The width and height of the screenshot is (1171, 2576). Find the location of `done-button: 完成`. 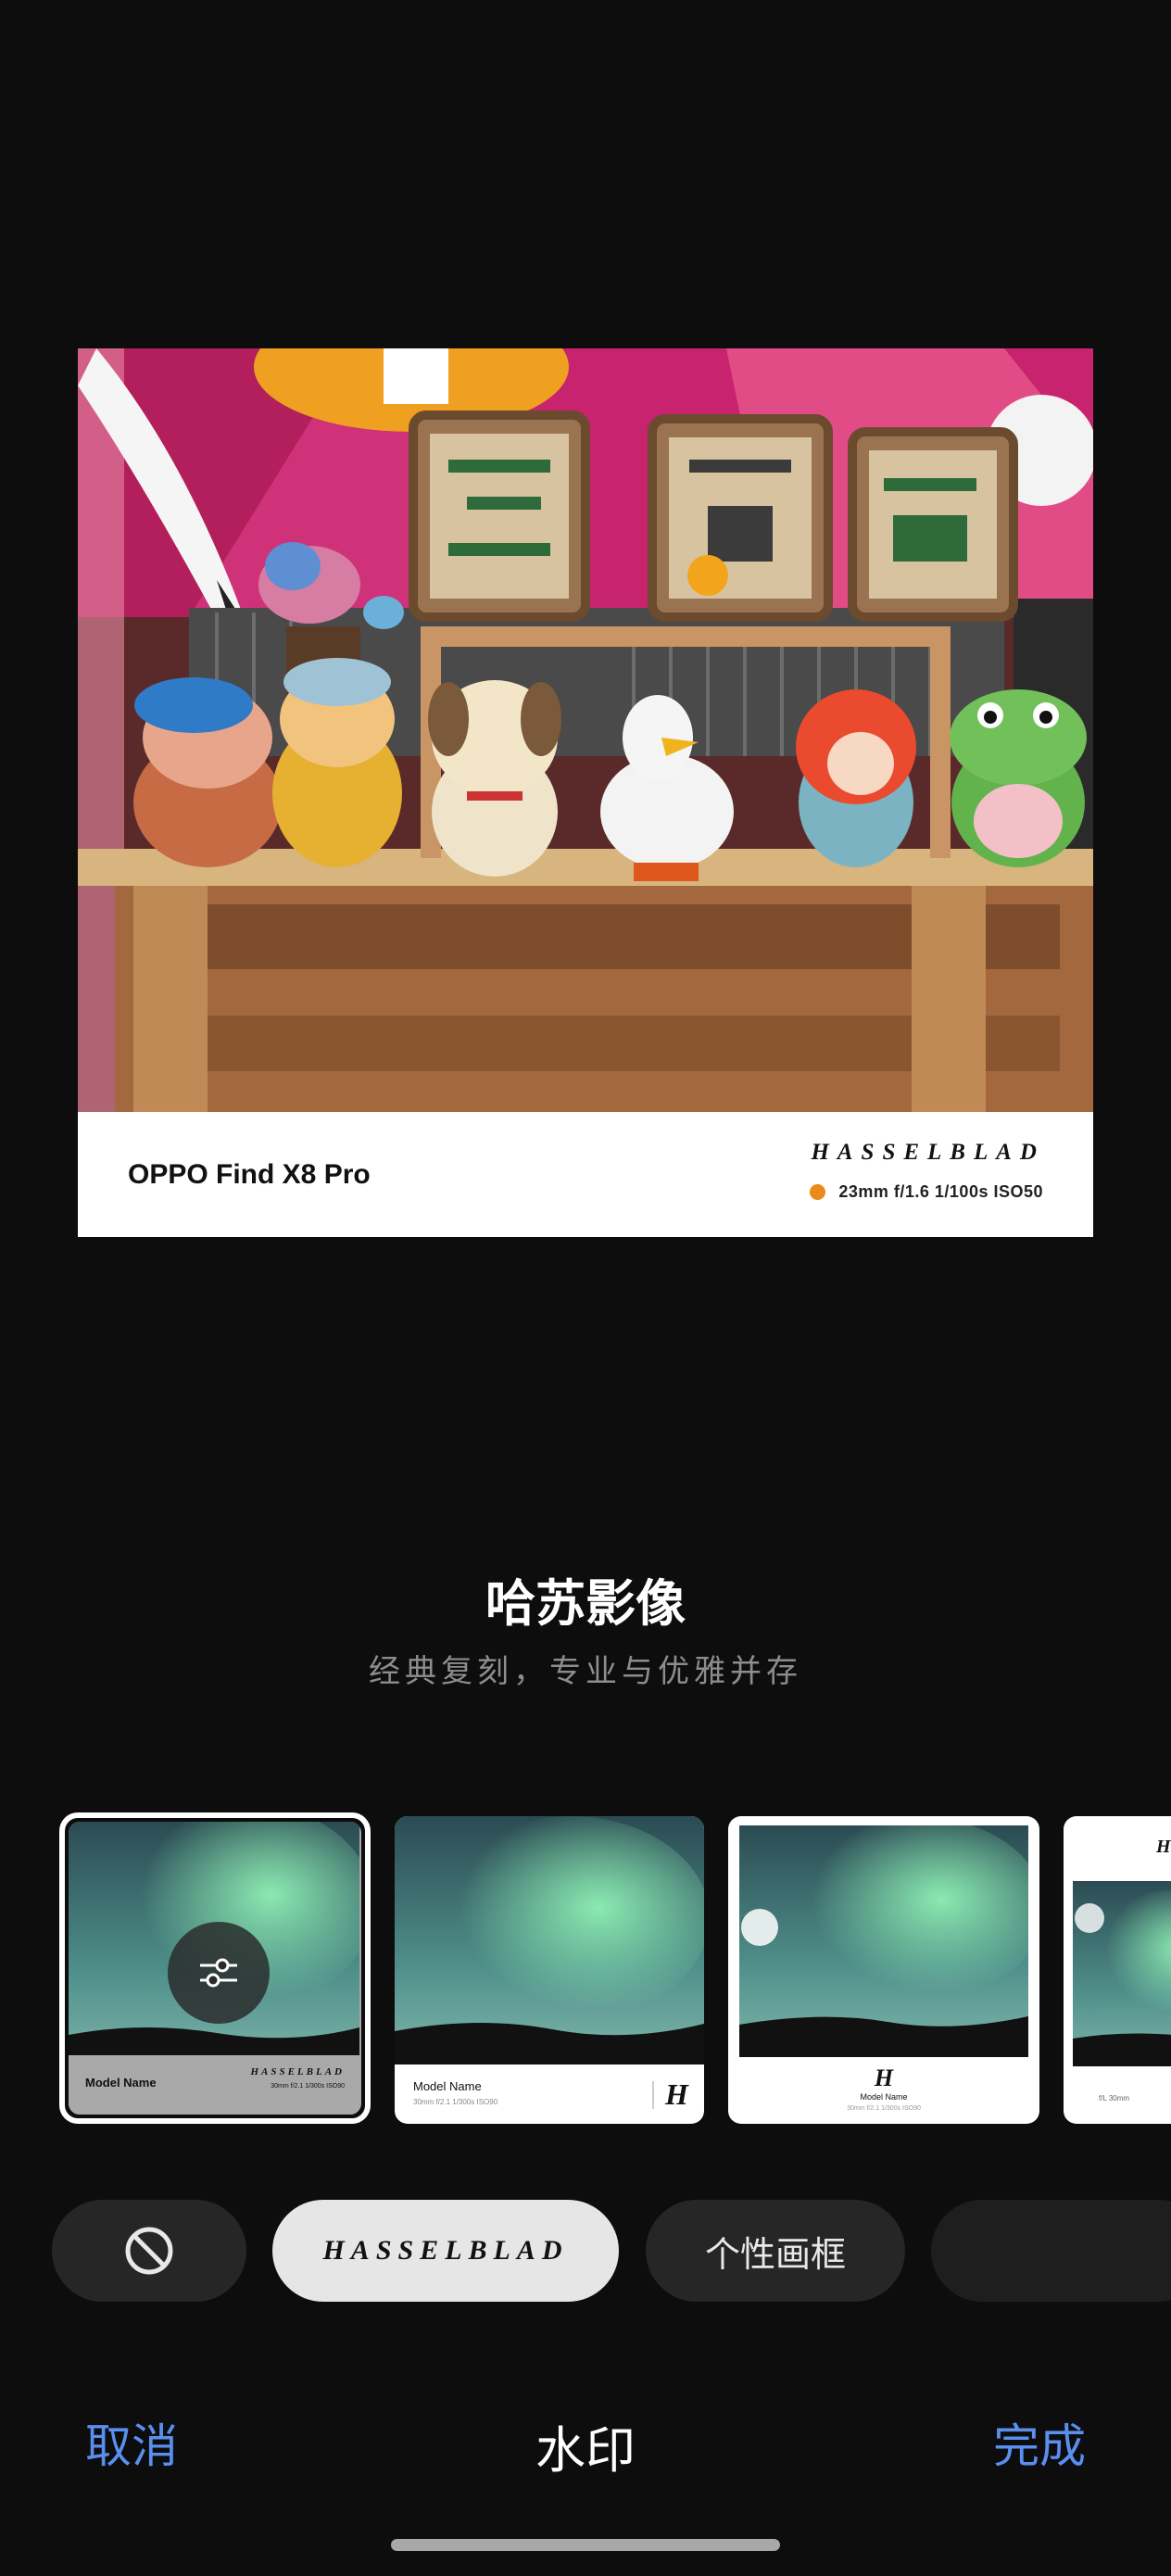

done-button: 完成 is located at coordinates (1040, 2442).